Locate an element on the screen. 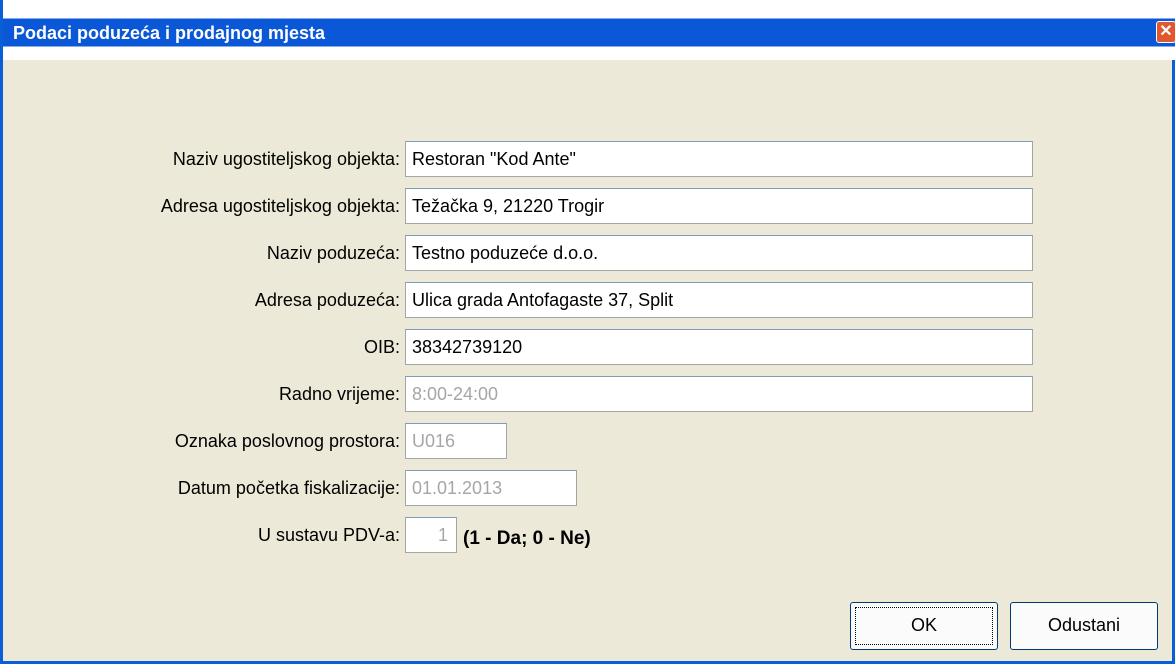 This screenshot has height=664, width=1175. cancel-button: Odustani is located at coordinates (1084, 626).